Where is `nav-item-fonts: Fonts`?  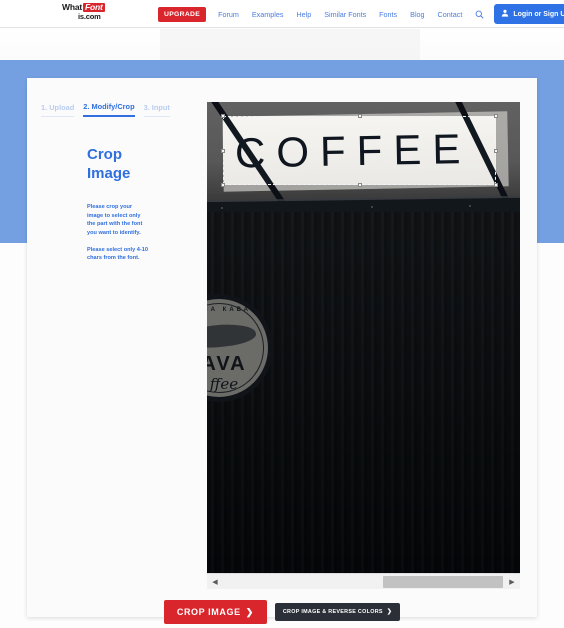
nav-item-fonts: Fonts is located at coordinates (388, 14).